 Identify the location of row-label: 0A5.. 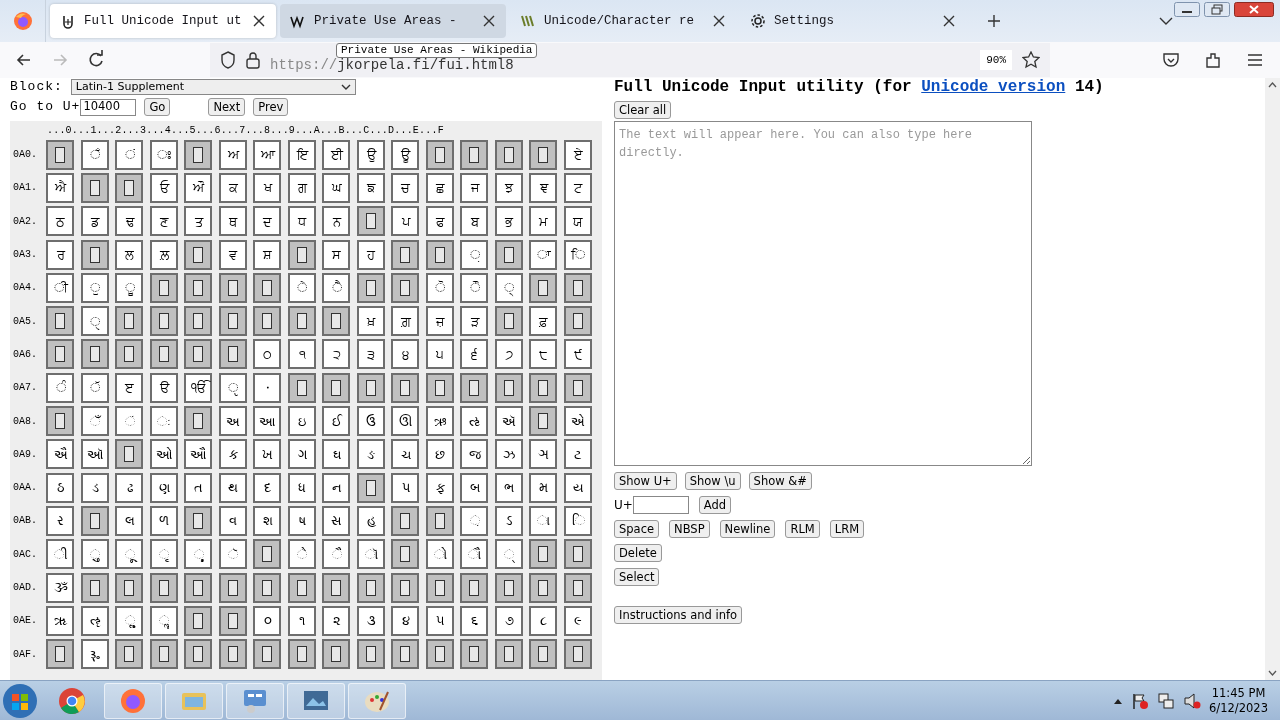
(25, 321).